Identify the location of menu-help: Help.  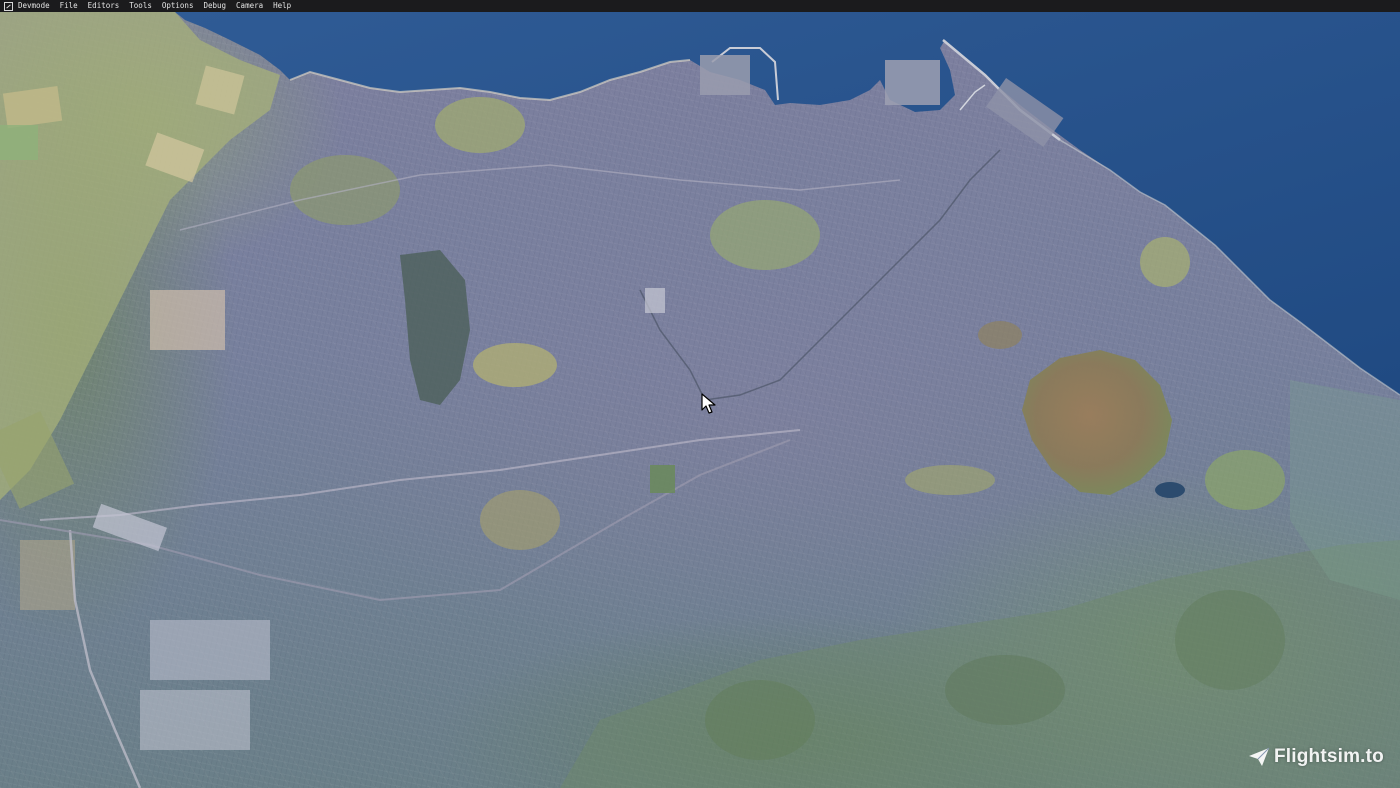
(282, 6).